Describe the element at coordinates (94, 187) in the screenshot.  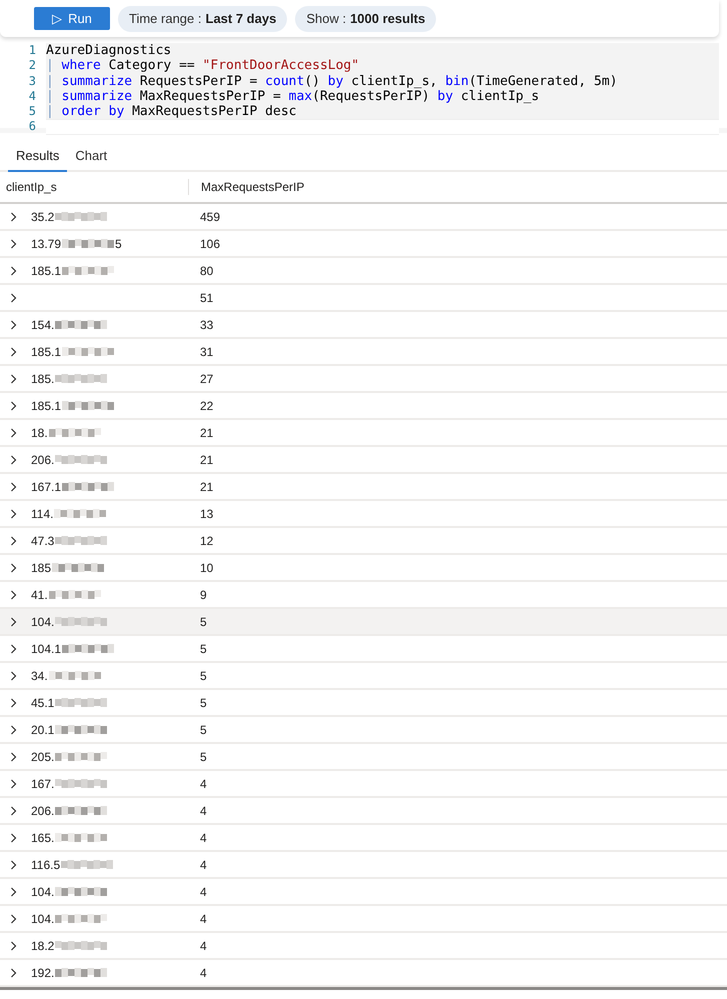
I see `column-header: clientIp_s` at that location.